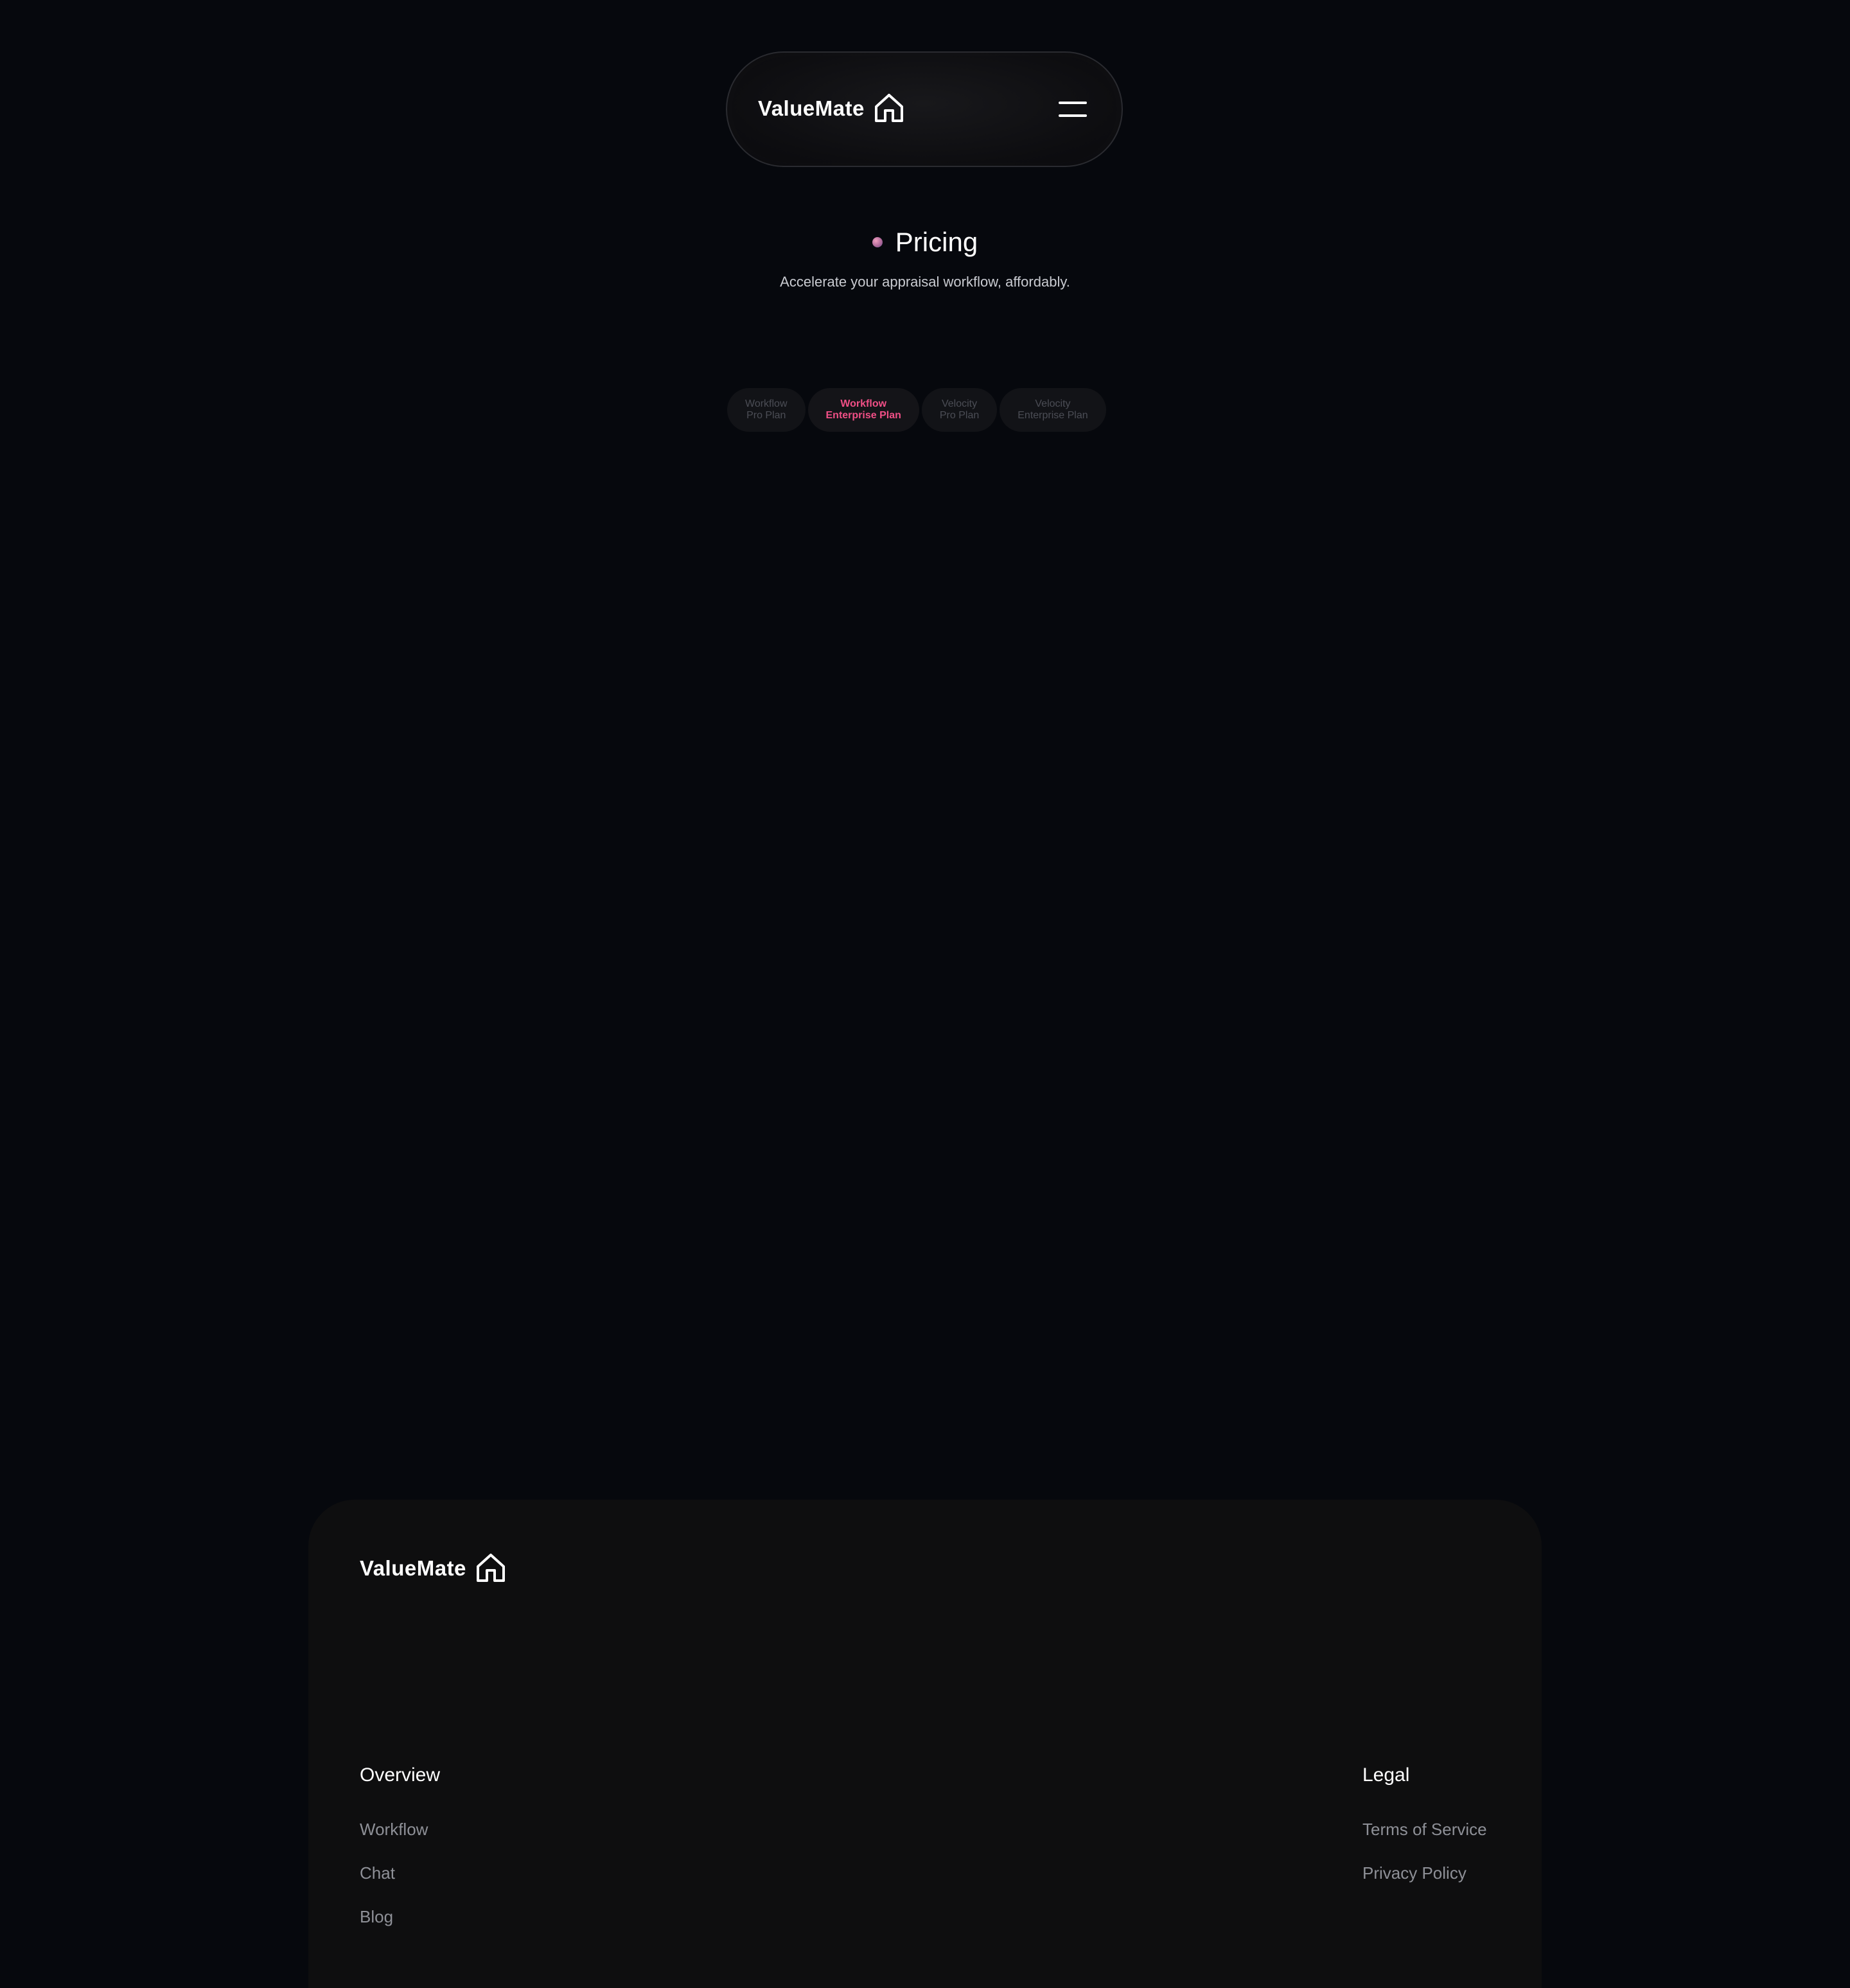 The width and height of the screenshot is (1850, 1988). What do you see at coordinates (400, 1829) in the screenshot?
I see `footer-link-workflow: Workflow` at bounding box center [400, 1829].